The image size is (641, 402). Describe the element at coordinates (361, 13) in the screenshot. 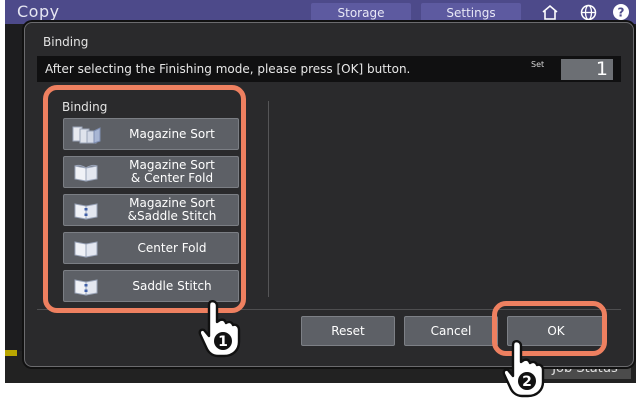

I see `storage-button: Storage` at that location.